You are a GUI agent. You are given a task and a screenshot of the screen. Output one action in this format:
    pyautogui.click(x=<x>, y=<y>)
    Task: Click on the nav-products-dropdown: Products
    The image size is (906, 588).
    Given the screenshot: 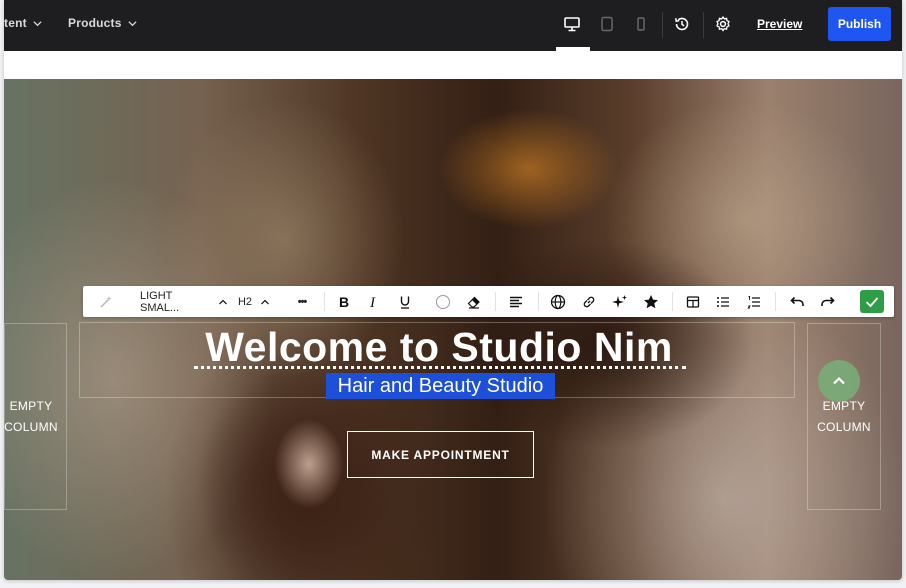 What is the action you would take?
    pyautogui.click(x=103, y=23)
    